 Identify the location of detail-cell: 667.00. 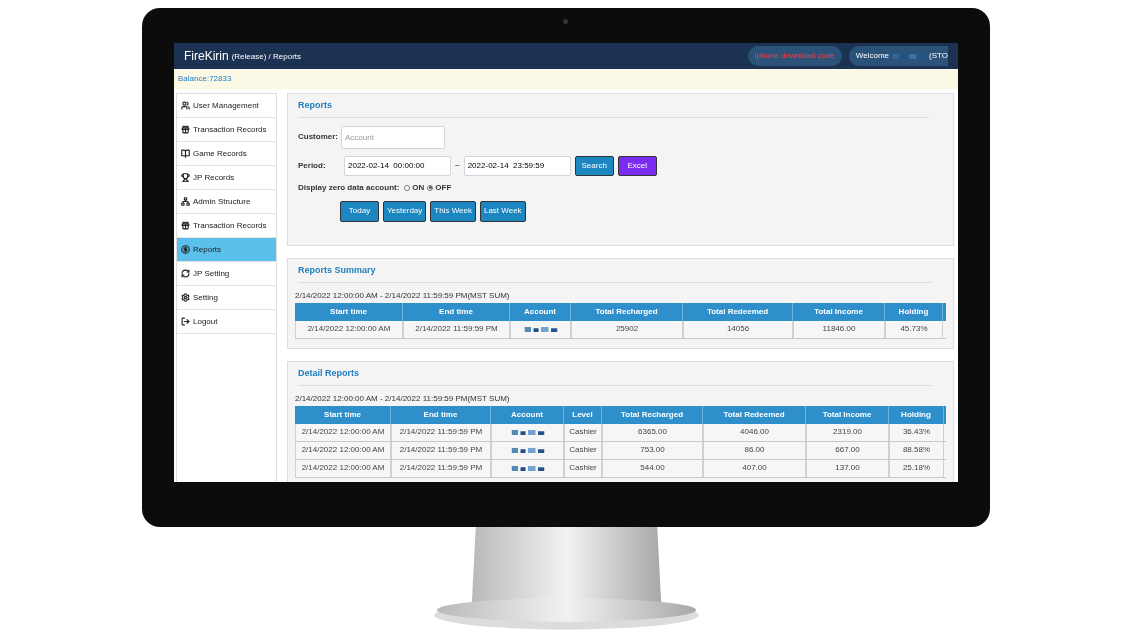
(847, 450).